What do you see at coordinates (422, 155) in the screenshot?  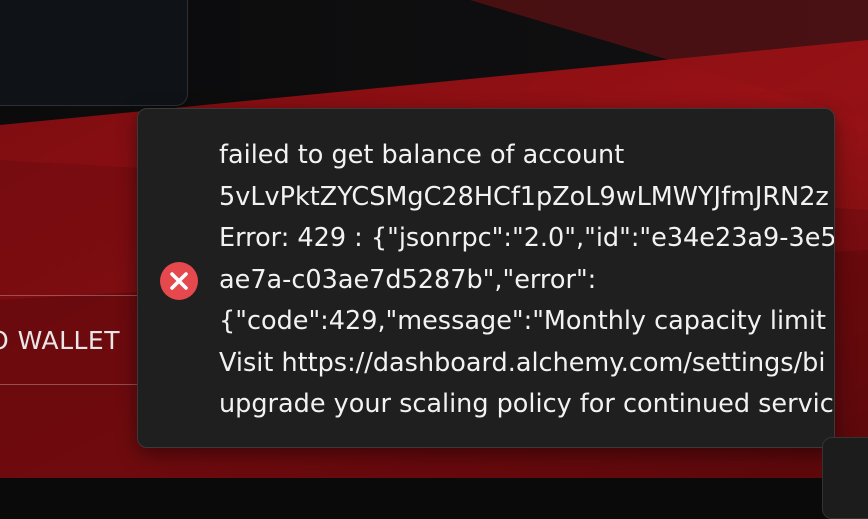 I see `error-line: failed to get balance of account` at bounding box center [422, 155].